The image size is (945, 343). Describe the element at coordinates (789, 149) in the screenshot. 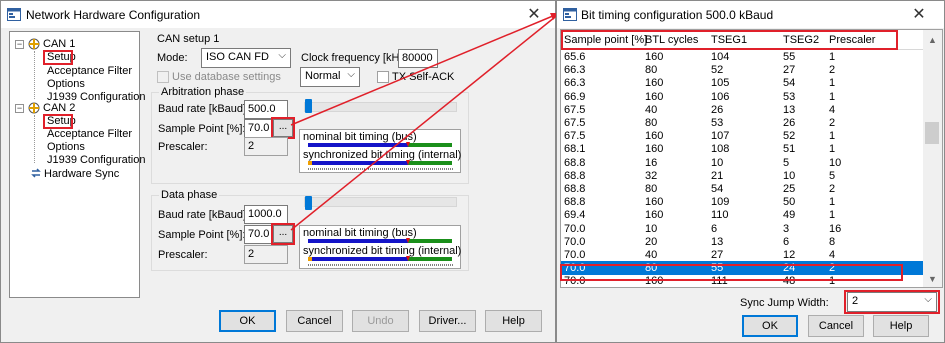

I see `table-cell: 51` at that location.